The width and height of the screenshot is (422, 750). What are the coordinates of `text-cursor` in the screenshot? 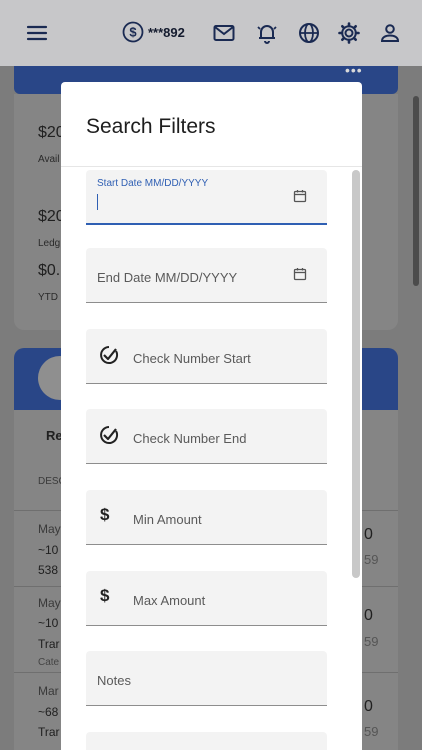 It's located at (97, 202).